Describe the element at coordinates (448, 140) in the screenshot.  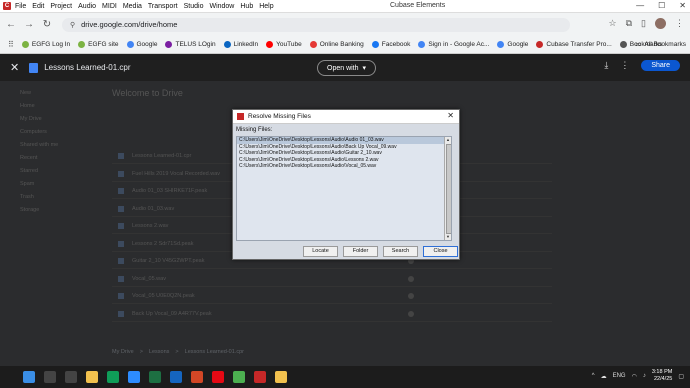
I see `scroll-up-icon: ▲` at that location.